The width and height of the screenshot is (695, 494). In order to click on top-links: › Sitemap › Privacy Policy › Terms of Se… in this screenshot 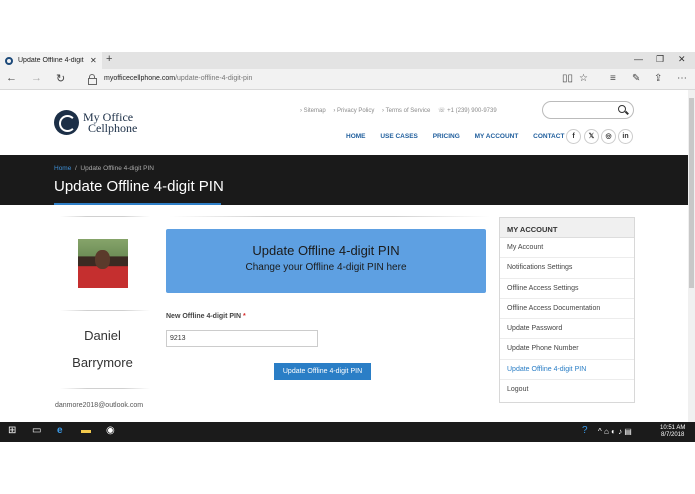, I will do `click(401, 110)`.